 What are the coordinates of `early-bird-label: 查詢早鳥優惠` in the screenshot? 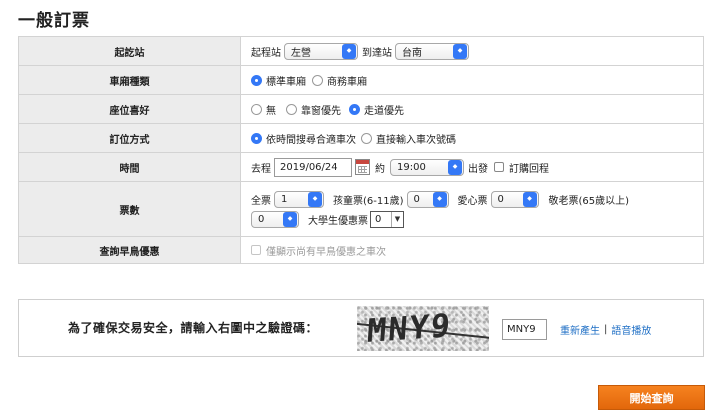 It's located at (129, 250).